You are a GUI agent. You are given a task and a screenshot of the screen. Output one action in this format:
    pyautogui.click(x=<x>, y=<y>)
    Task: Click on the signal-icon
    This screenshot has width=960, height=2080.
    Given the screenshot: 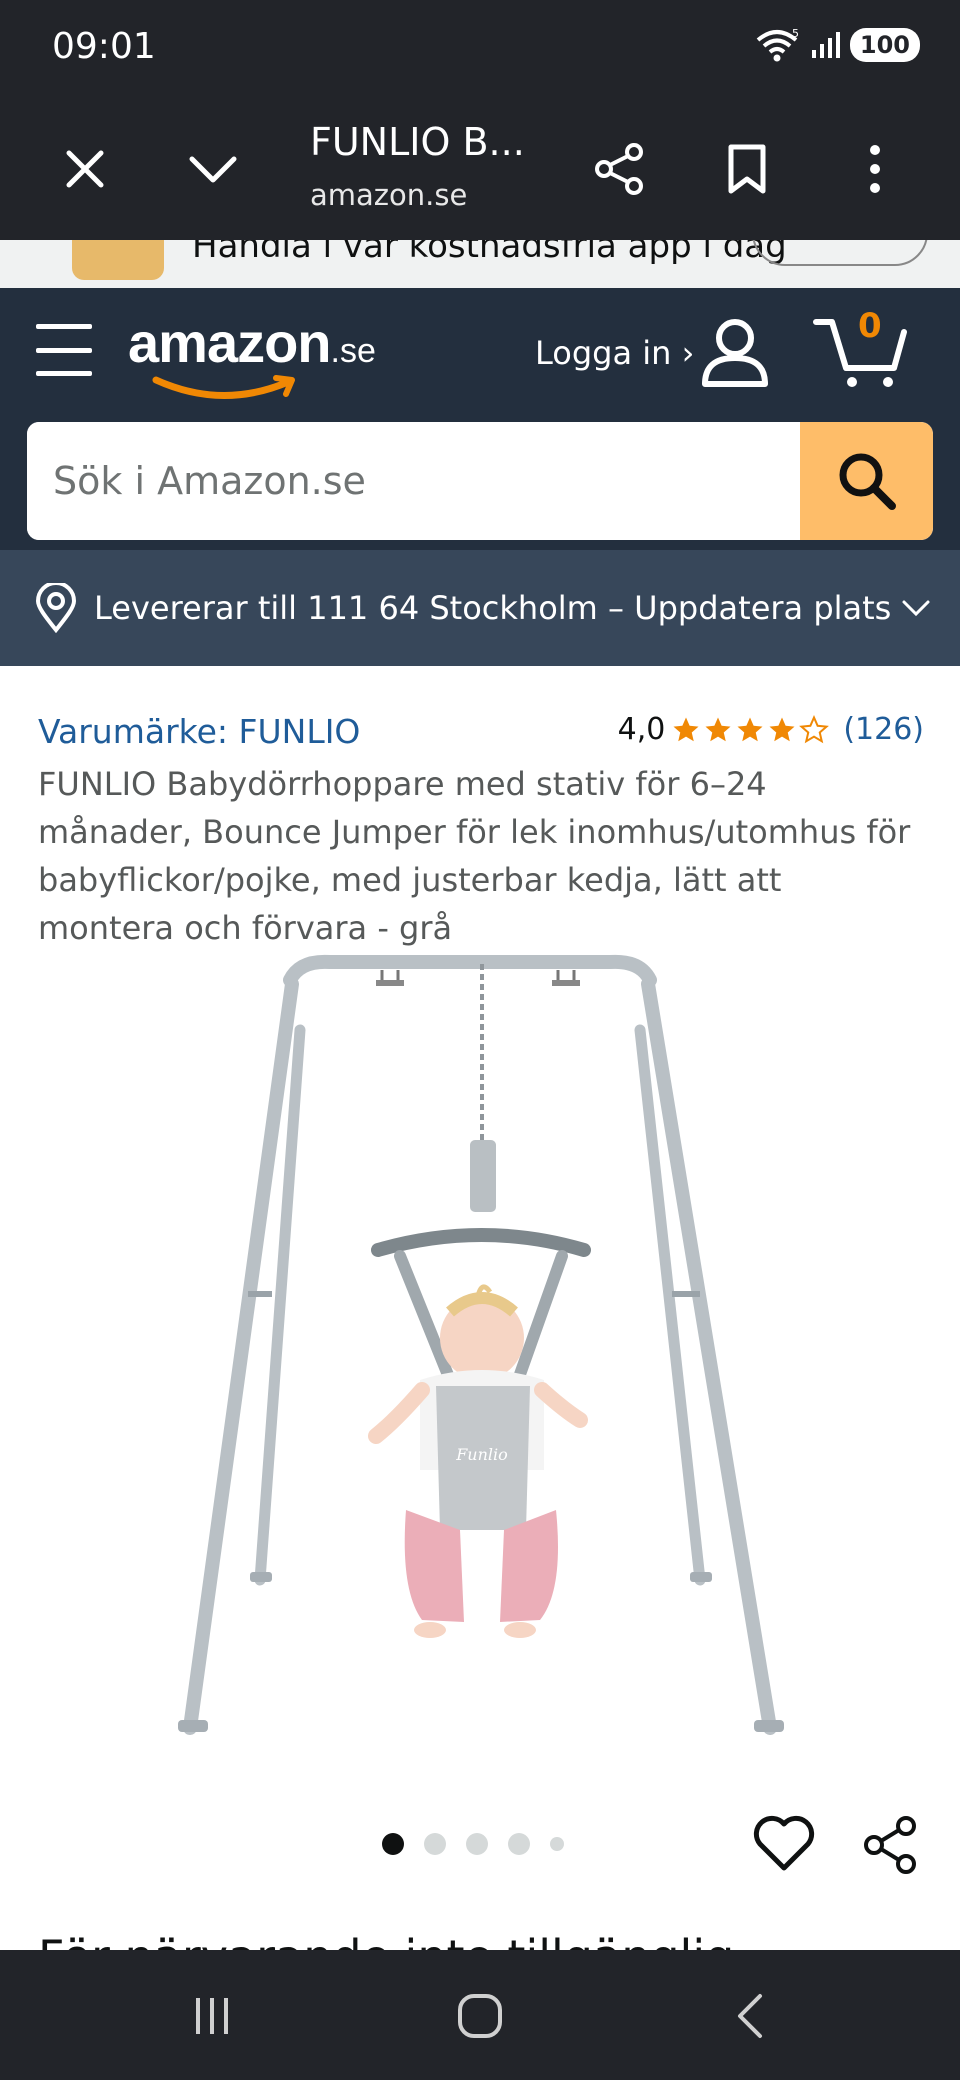 What is the action you would take?
    pyautogui.click(x=825, y=45)
    